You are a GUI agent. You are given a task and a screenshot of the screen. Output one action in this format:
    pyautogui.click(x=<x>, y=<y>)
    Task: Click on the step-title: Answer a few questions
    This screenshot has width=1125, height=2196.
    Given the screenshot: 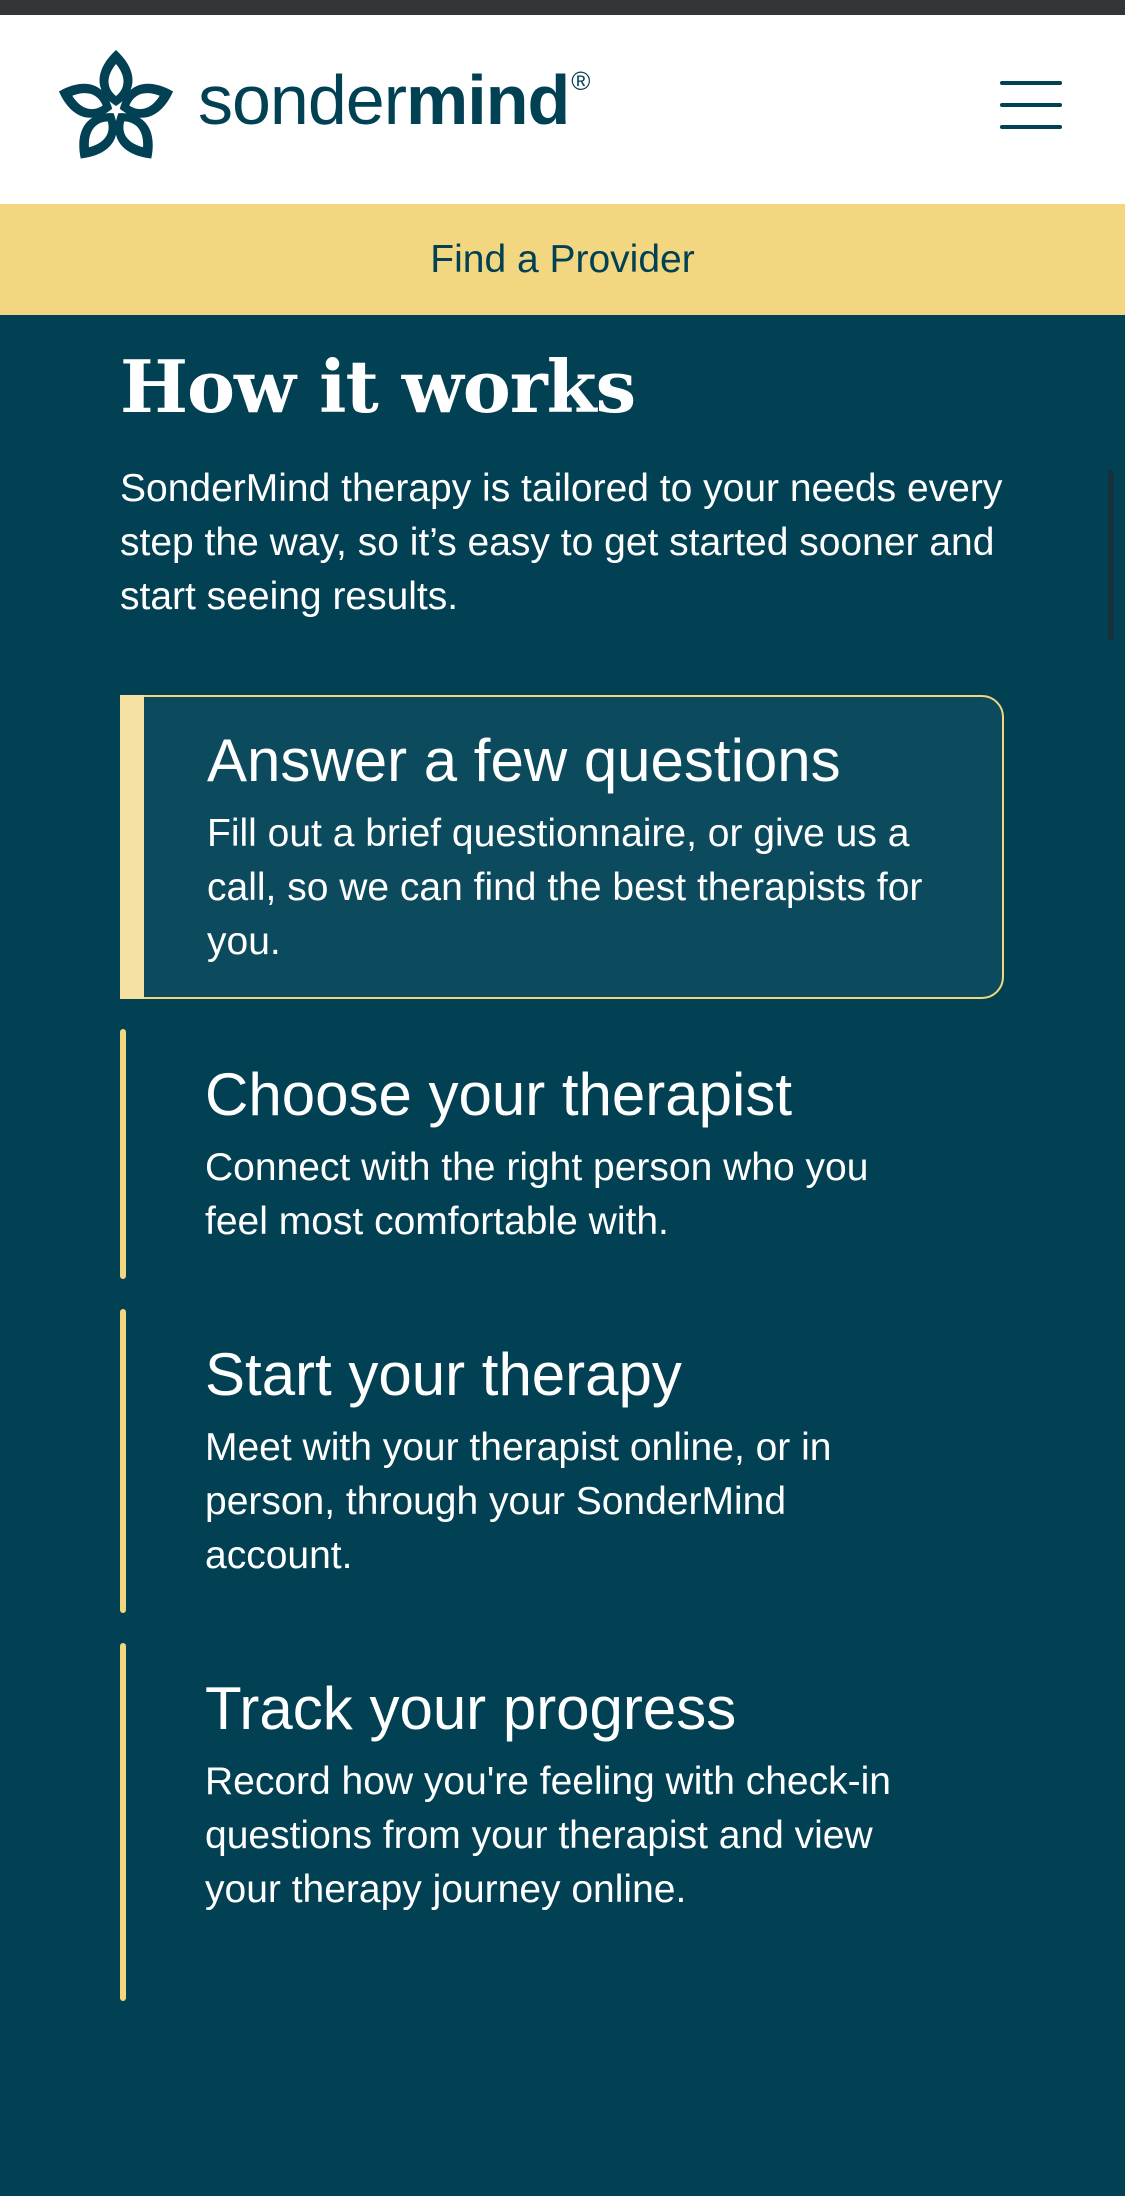 What is the action you would take?
    pyautogui.click(x=524, y=760)
    